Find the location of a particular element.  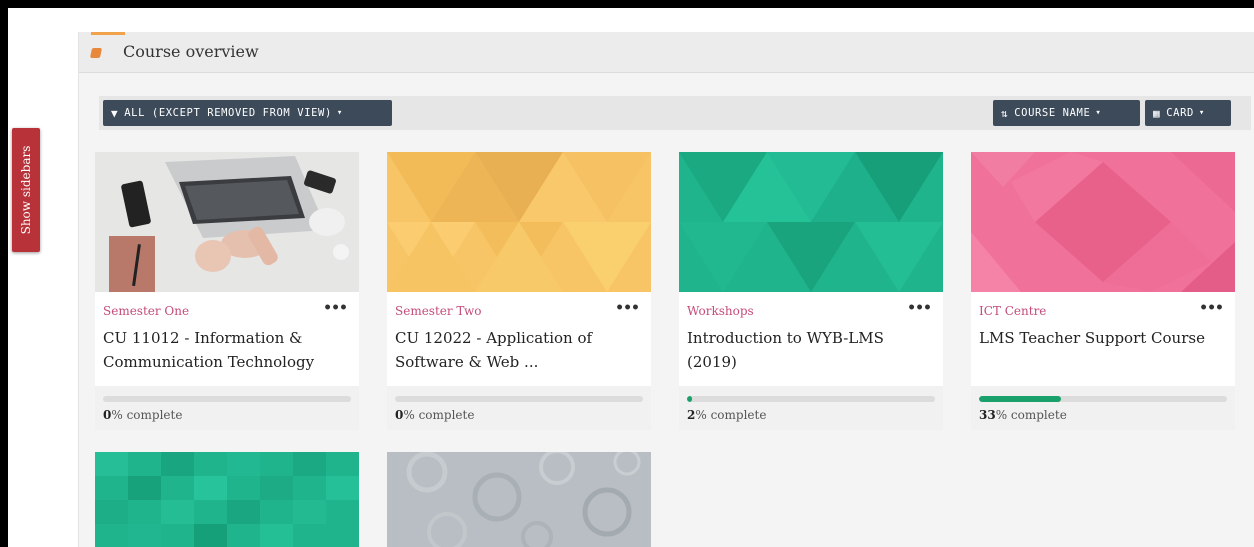

show-sidebars-button: Show sidebars is located at coordinates (26, 190).